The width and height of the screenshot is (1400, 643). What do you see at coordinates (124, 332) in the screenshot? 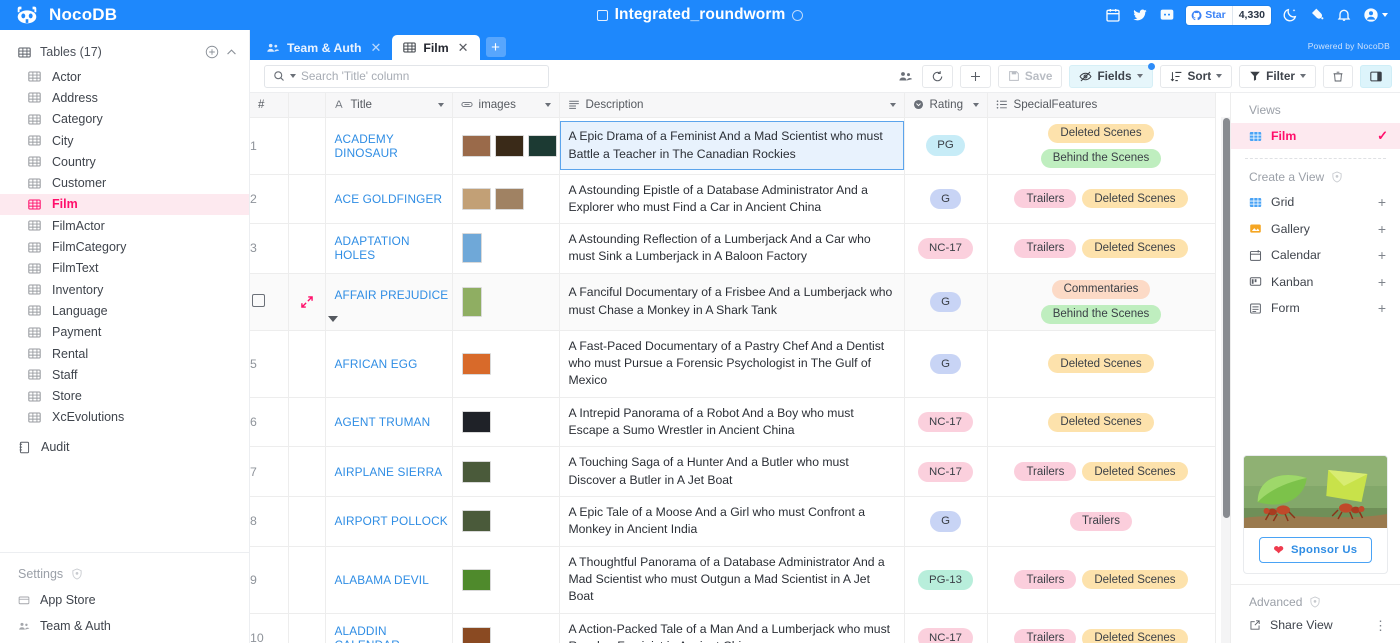
I see `sidebar-item-payment: Payment` at bounding box center [124, 332].